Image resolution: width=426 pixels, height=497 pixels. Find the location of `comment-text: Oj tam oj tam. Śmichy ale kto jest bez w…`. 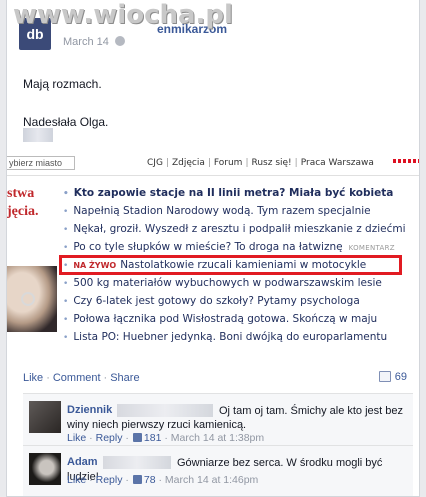

comment-text: Oj tam oj tam. Śmichy ale kto jest bez w… is located at coordinates (235, 418).